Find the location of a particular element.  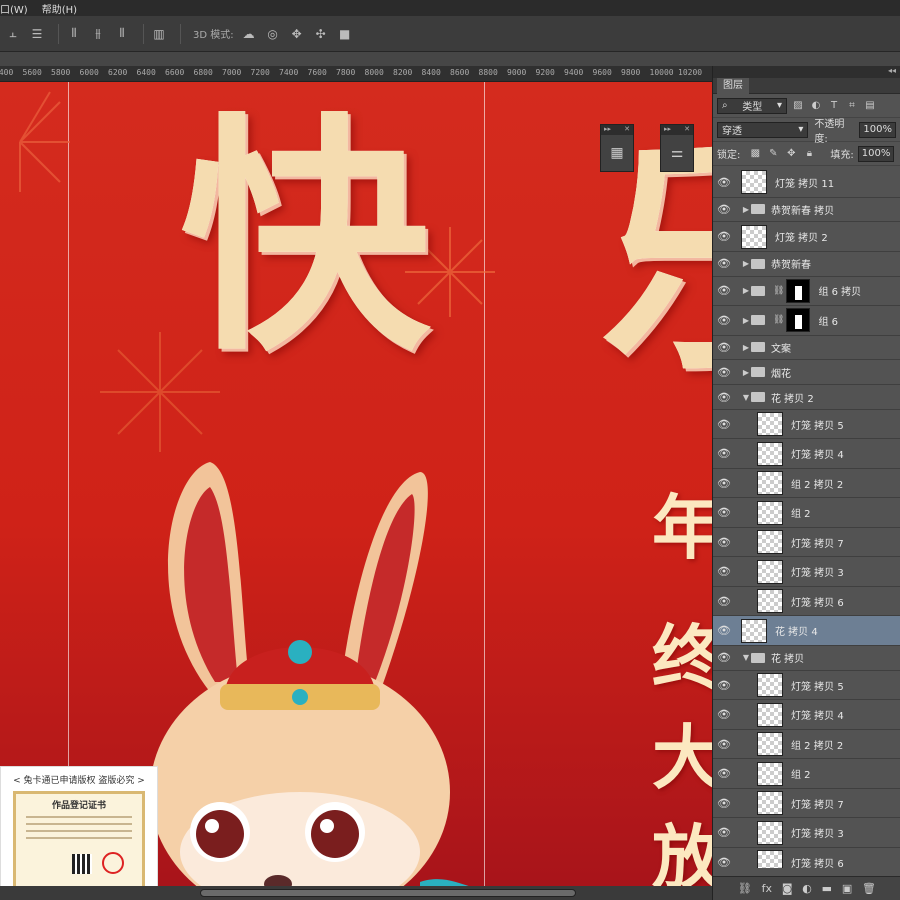

mask-thumbnail is located at coordinates (798, 290).